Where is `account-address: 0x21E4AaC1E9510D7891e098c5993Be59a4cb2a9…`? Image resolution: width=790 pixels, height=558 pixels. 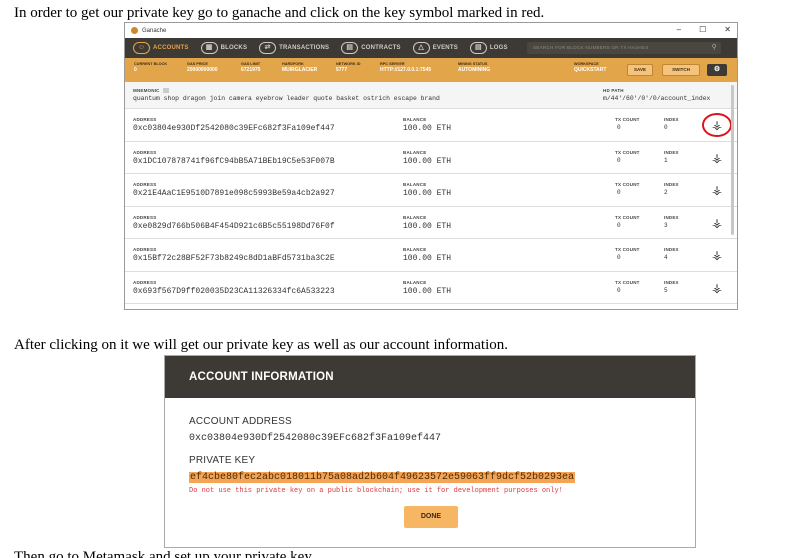
account-address: 0x21E4AaC1E9510D7891e098c5993Be59a4cb2a9… is located at coordinates (234, 193).